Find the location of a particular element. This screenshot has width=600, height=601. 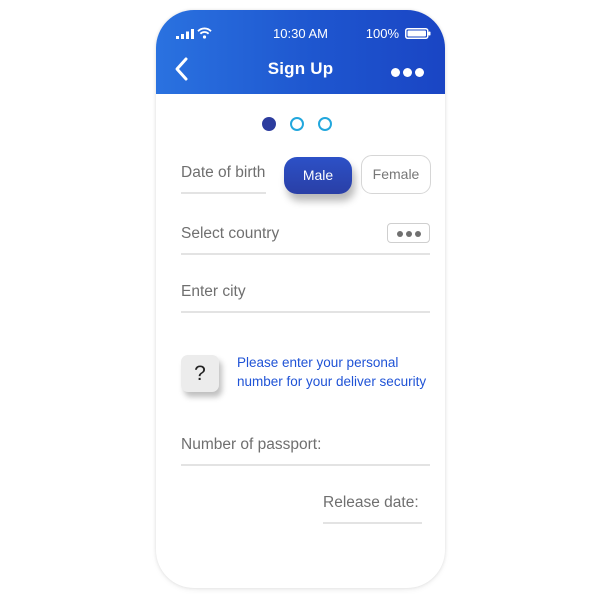

gender-male-button: Male is located at coordinates (318, 175).